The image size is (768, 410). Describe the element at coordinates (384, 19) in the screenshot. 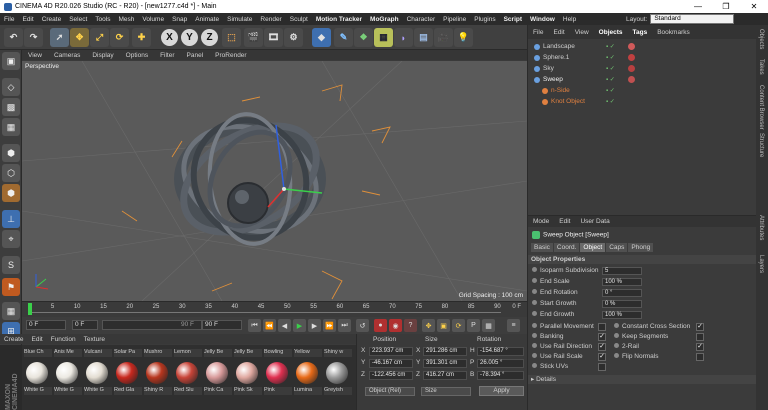

I see `menu-mograph: MoGraph` at that location.